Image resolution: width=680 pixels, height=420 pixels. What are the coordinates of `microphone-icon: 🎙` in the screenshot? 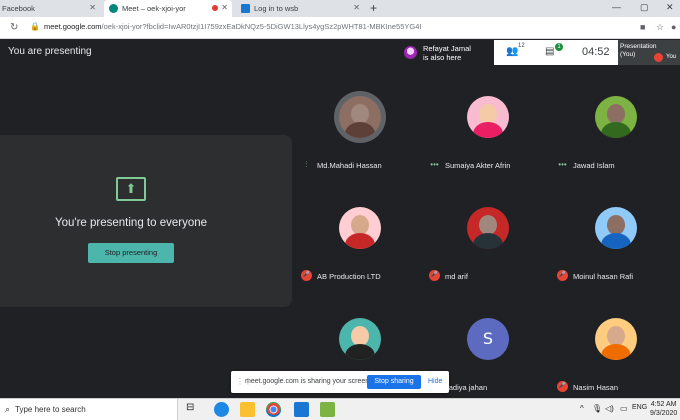 It's located at (597, 408).